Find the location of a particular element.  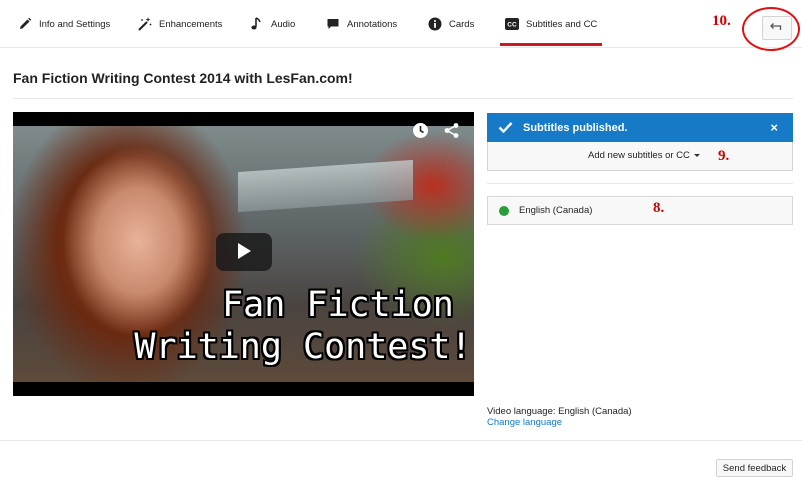

video-language: Video language: English (Canada) is located at coordinates (559, 411).